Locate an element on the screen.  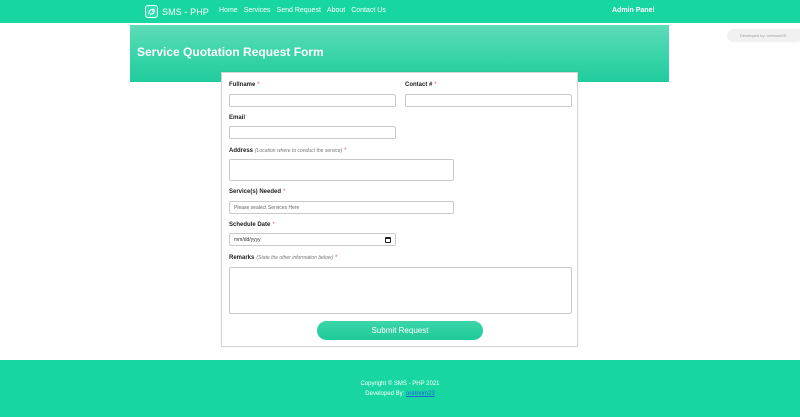
schedule-label-text: Schedule Date is located at coordinates (250, 225).